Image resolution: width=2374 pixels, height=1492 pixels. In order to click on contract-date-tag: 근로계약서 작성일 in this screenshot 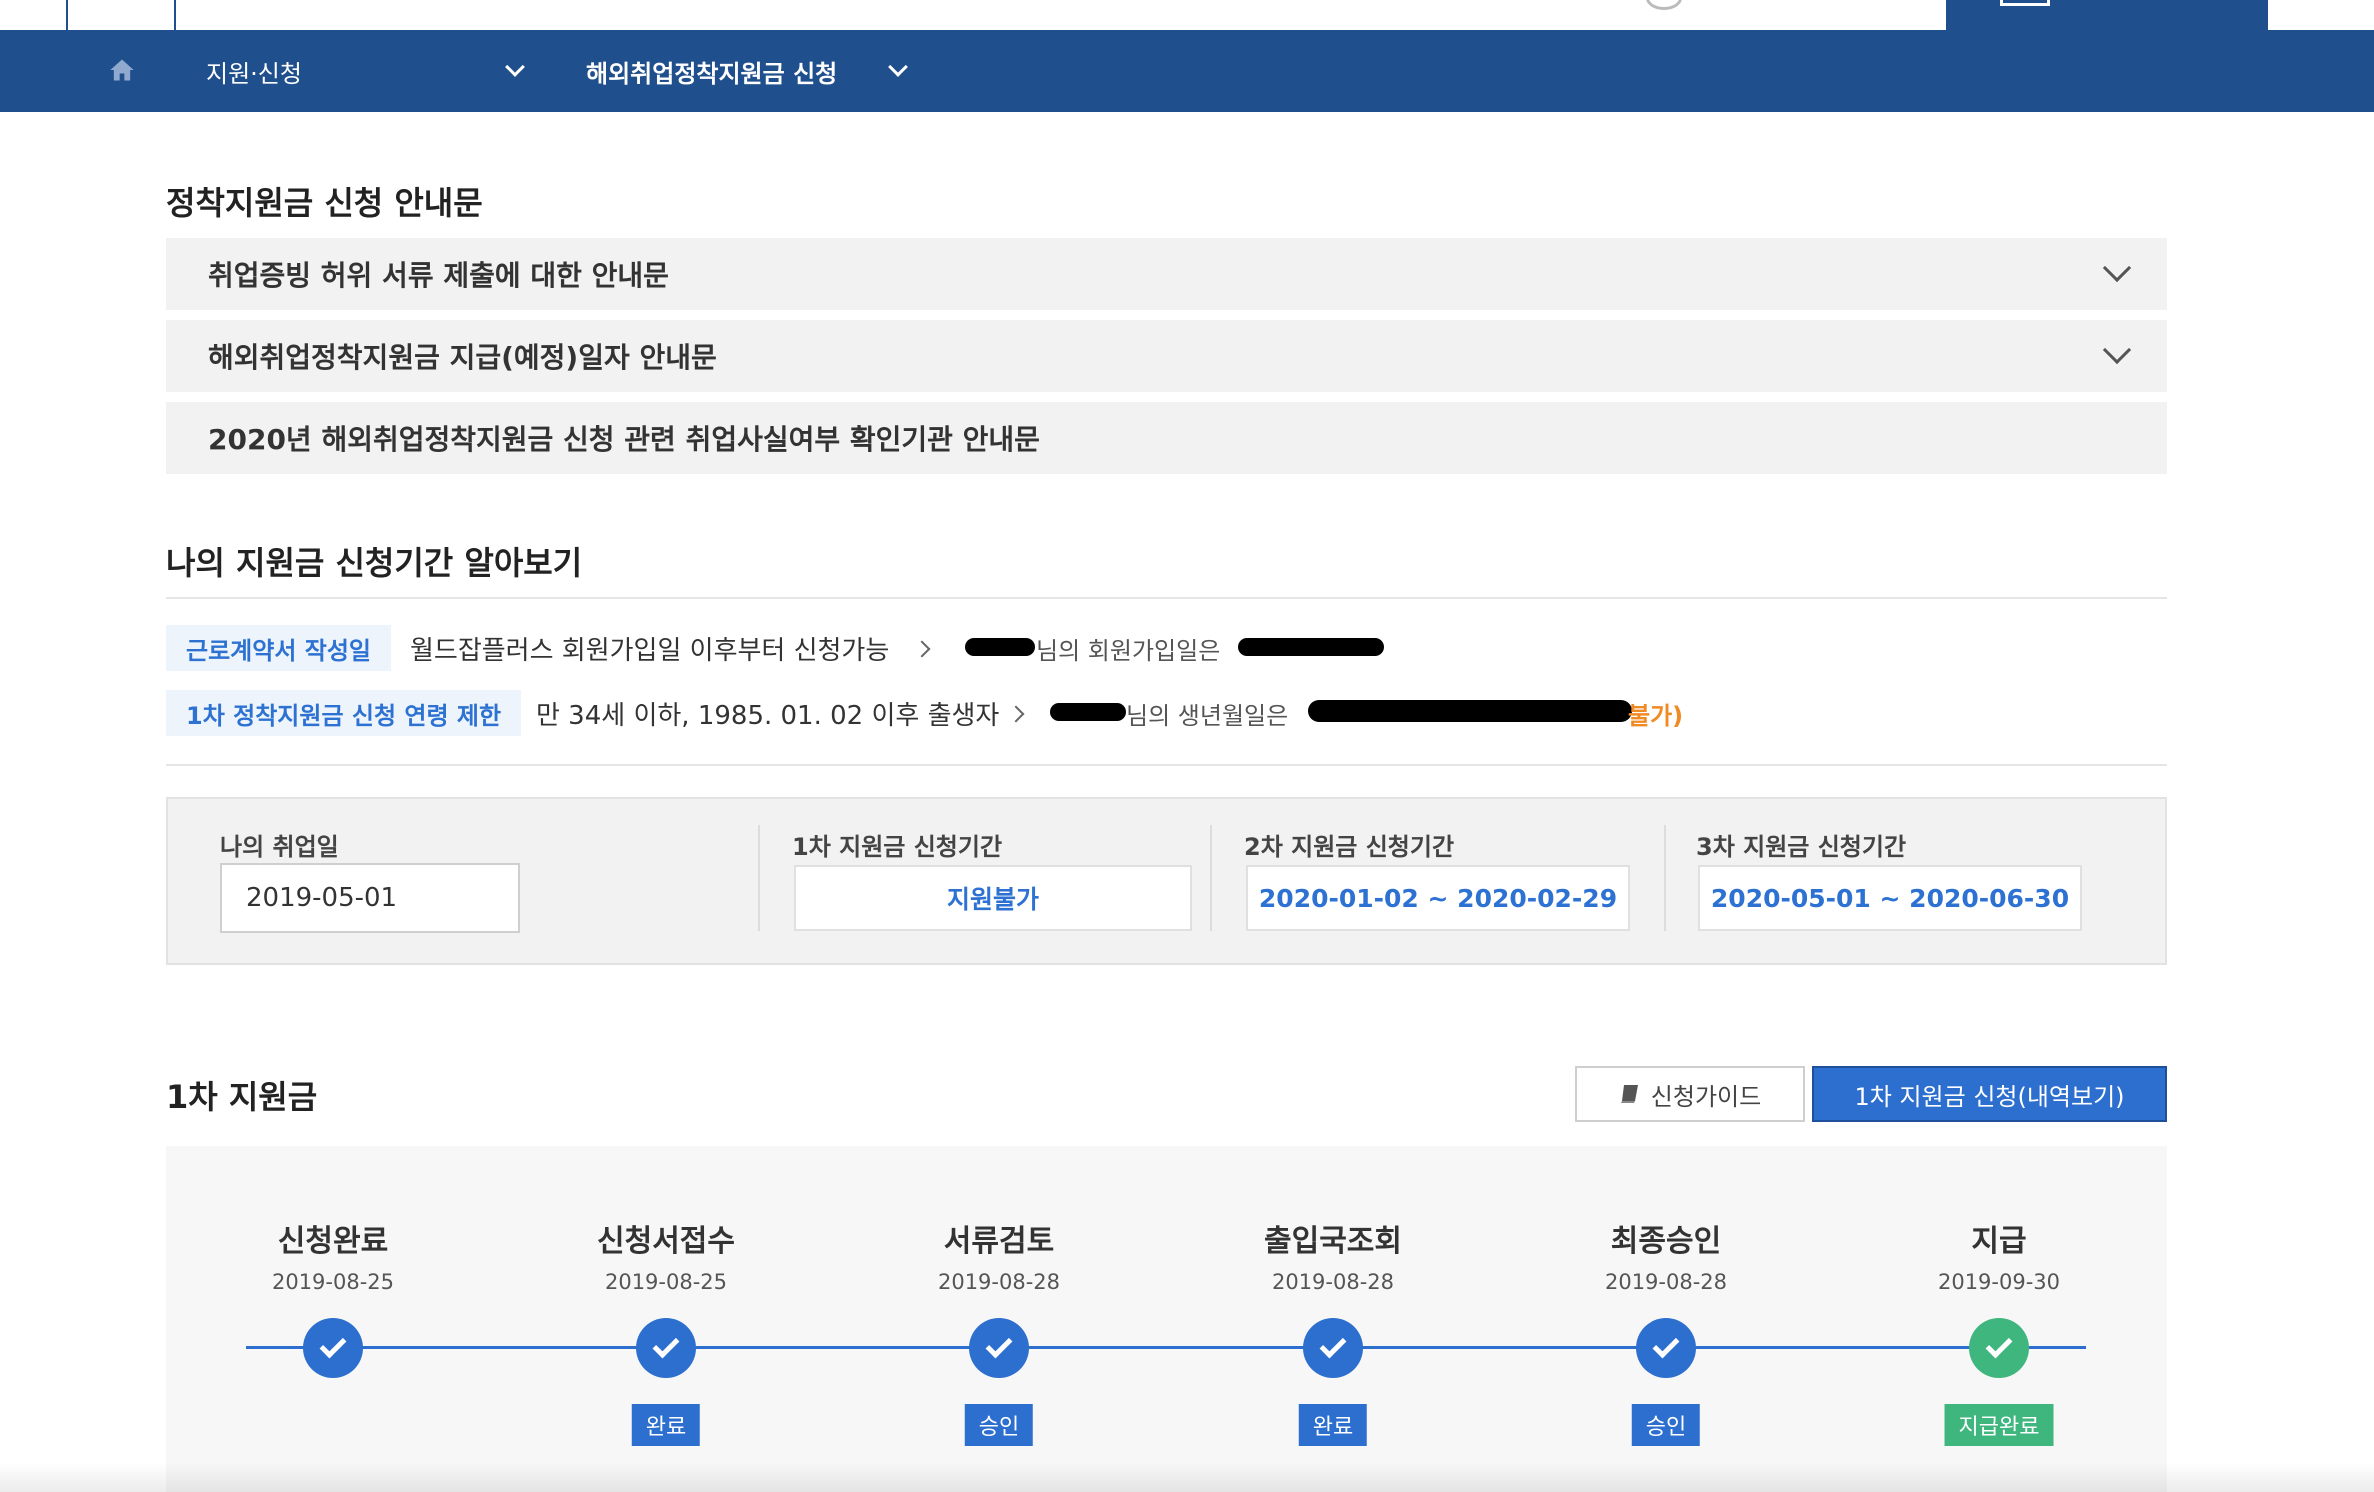, I will do `click(278, 648)`.